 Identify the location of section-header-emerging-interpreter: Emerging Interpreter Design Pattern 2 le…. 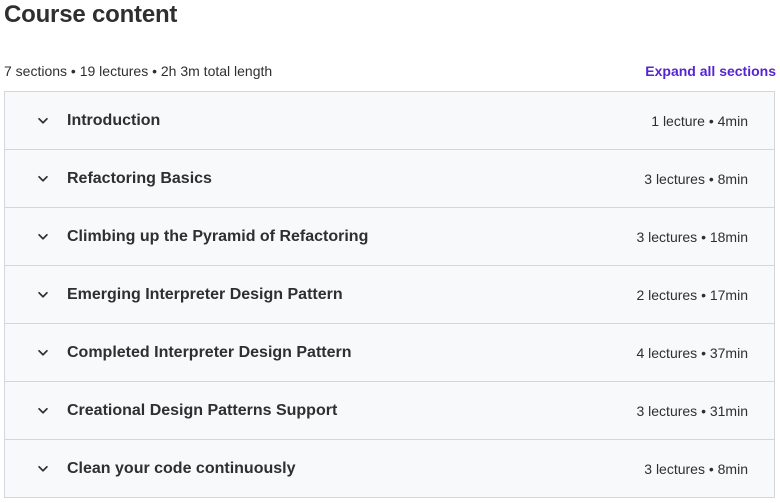
(389, 295).